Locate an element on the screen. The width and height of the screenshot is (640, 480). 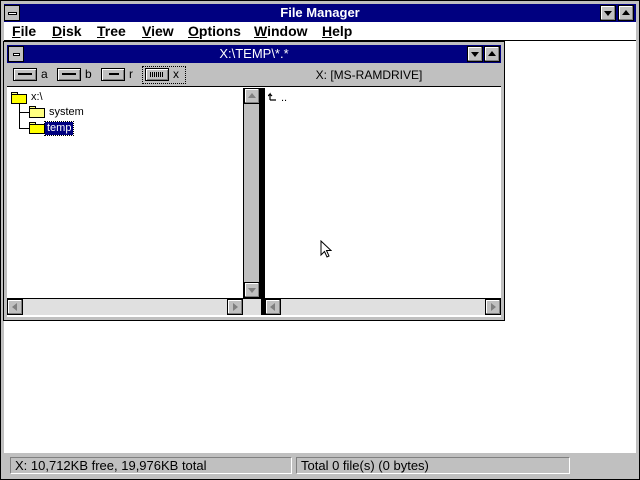
child-system-menu-button is located at coordinates (16, 54).